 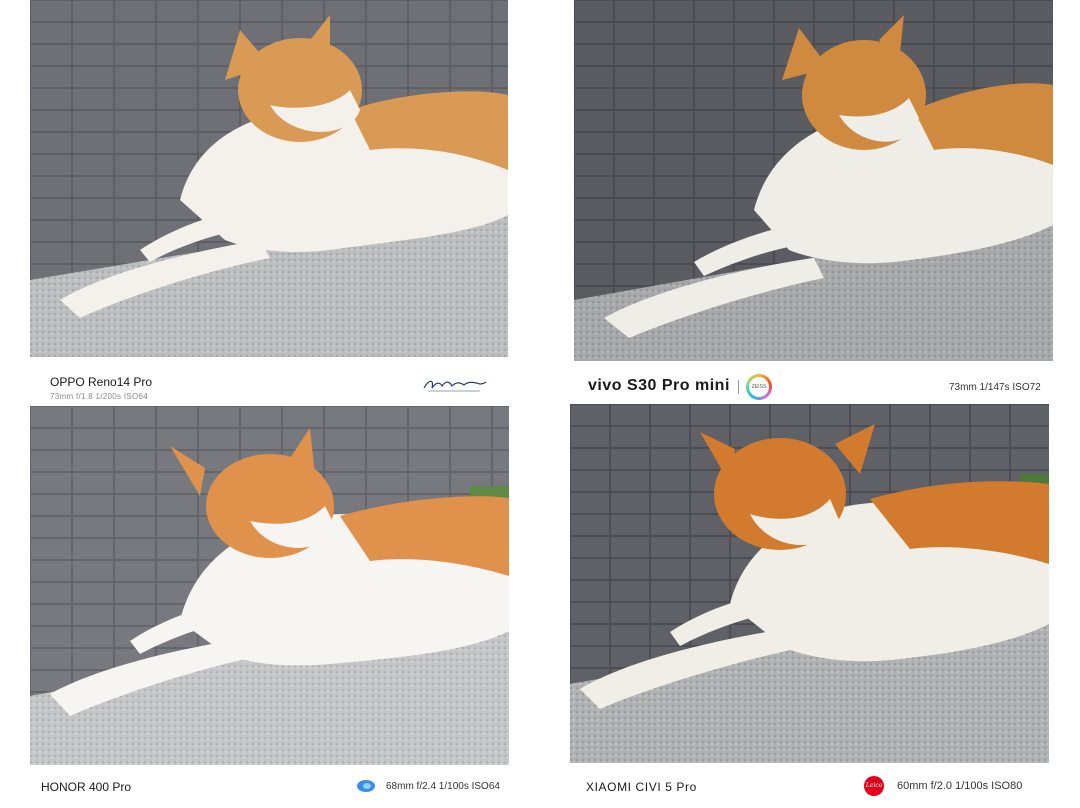 I want to click on badge-text: ZEISS, so click(x=759, y=387).